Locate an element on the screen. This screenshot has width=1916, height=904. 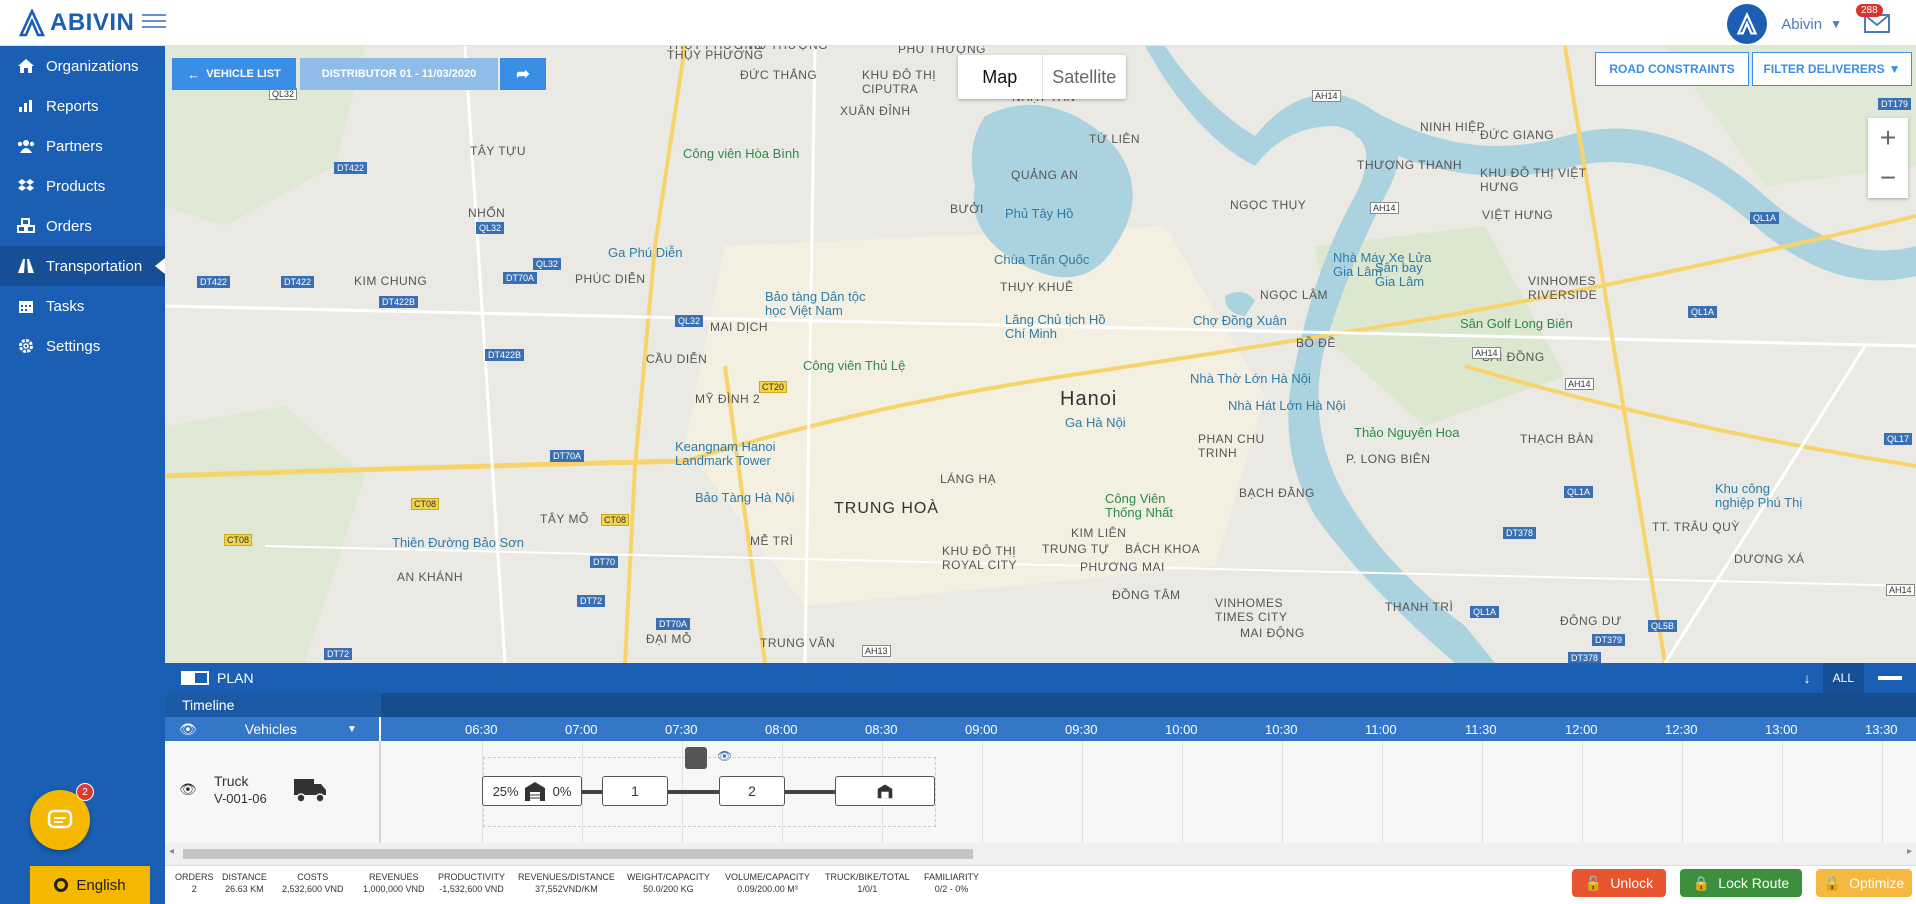
collapse-icon is located at coordinates (1890, 678).